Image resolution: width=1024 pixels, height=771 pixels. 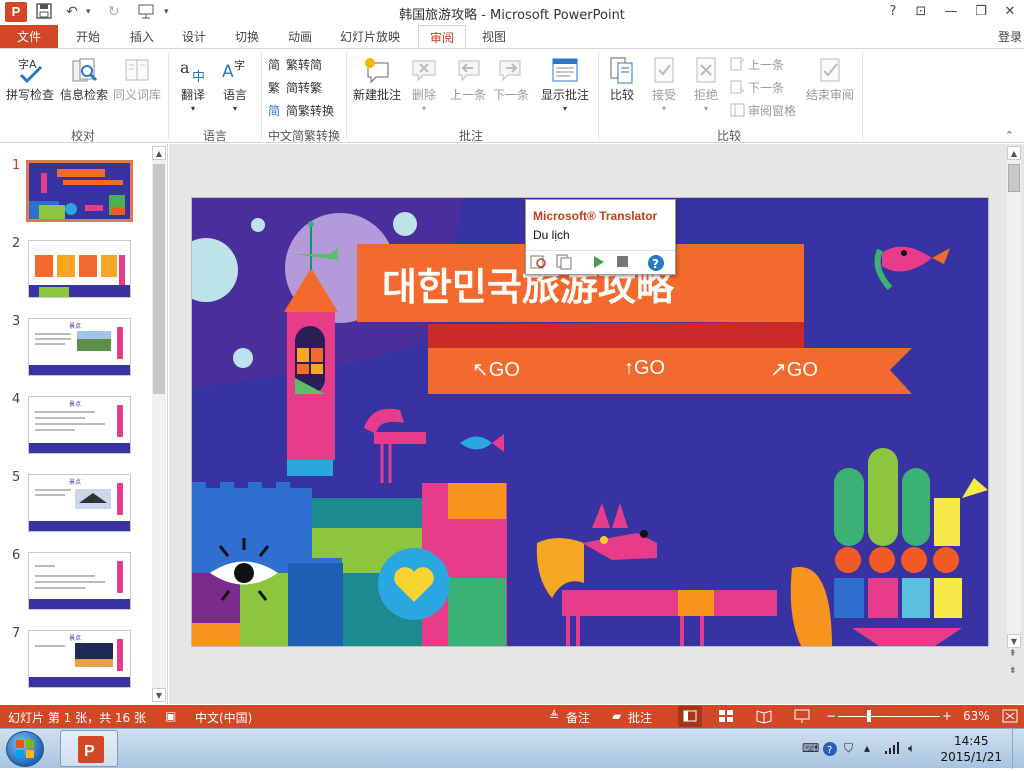 What do you see at coordinates (423, 95) in the screenshot?
I see `delete-comment-label: 删除` at bounding box center [423, 95].